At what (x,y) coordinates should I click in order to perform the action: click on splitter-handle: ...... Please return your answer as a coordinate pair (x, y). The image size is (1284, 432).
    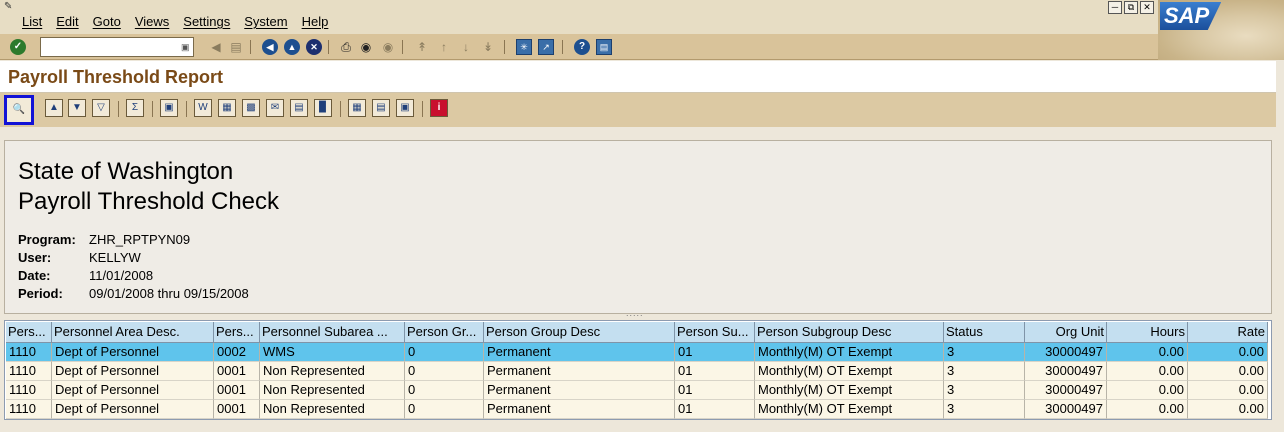
    Looking at the image, I should click on (635, 313).